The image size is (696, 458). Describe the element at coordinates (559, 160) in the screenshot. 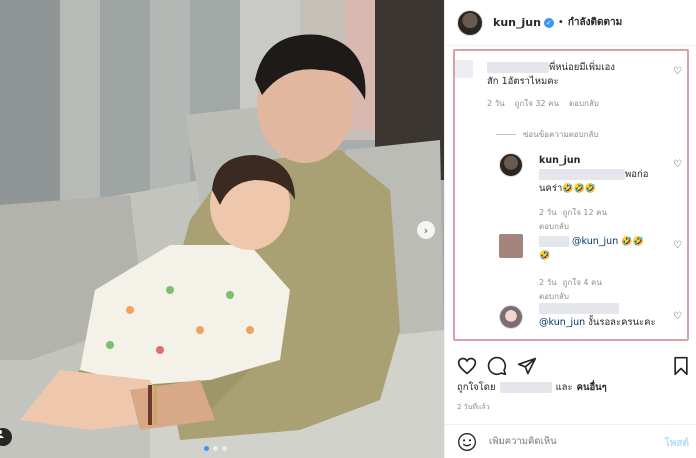

I see `reply-1-username: kun_jun` at that location.